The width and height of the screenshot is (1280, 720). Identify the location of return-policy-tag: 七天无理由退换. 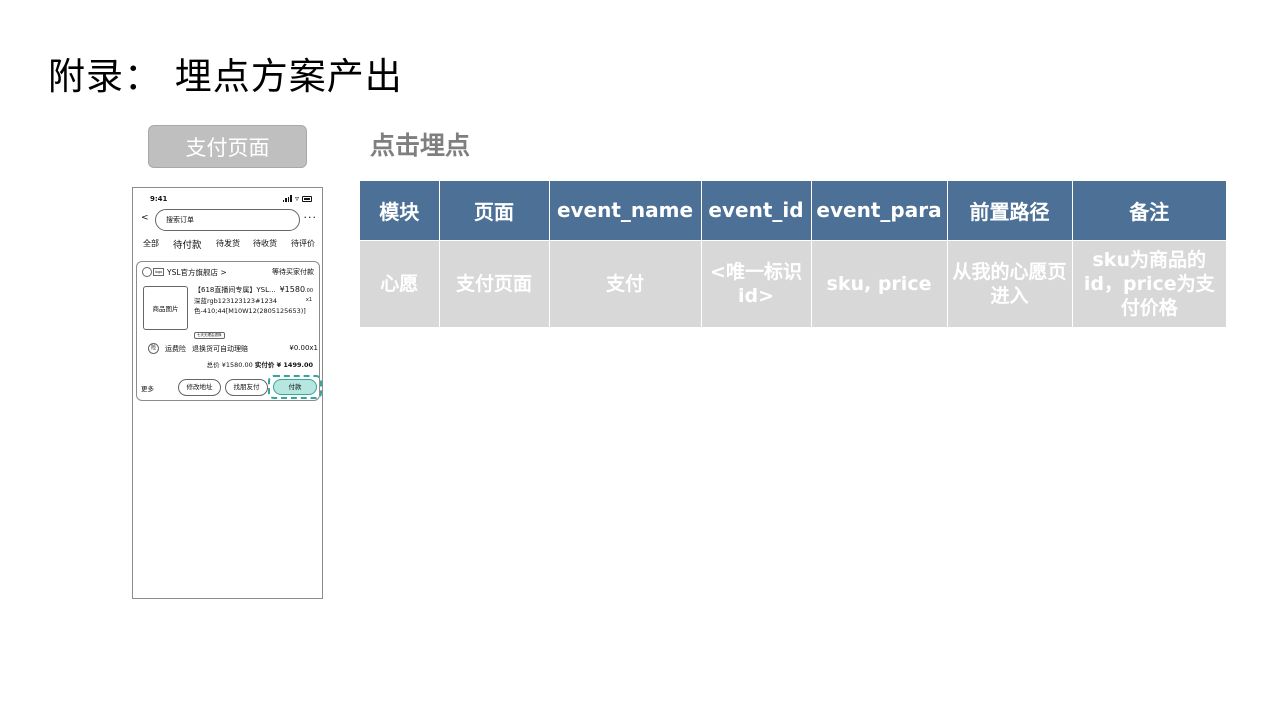
(209, 335).